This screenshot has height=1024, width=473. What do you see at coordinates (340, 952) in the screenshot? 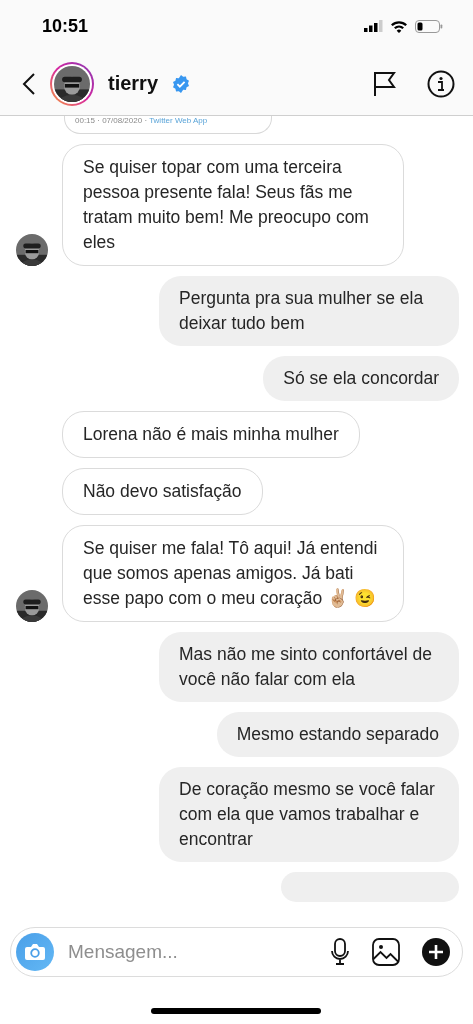
I see `microphone-icon` at bounding box center [340, 952].